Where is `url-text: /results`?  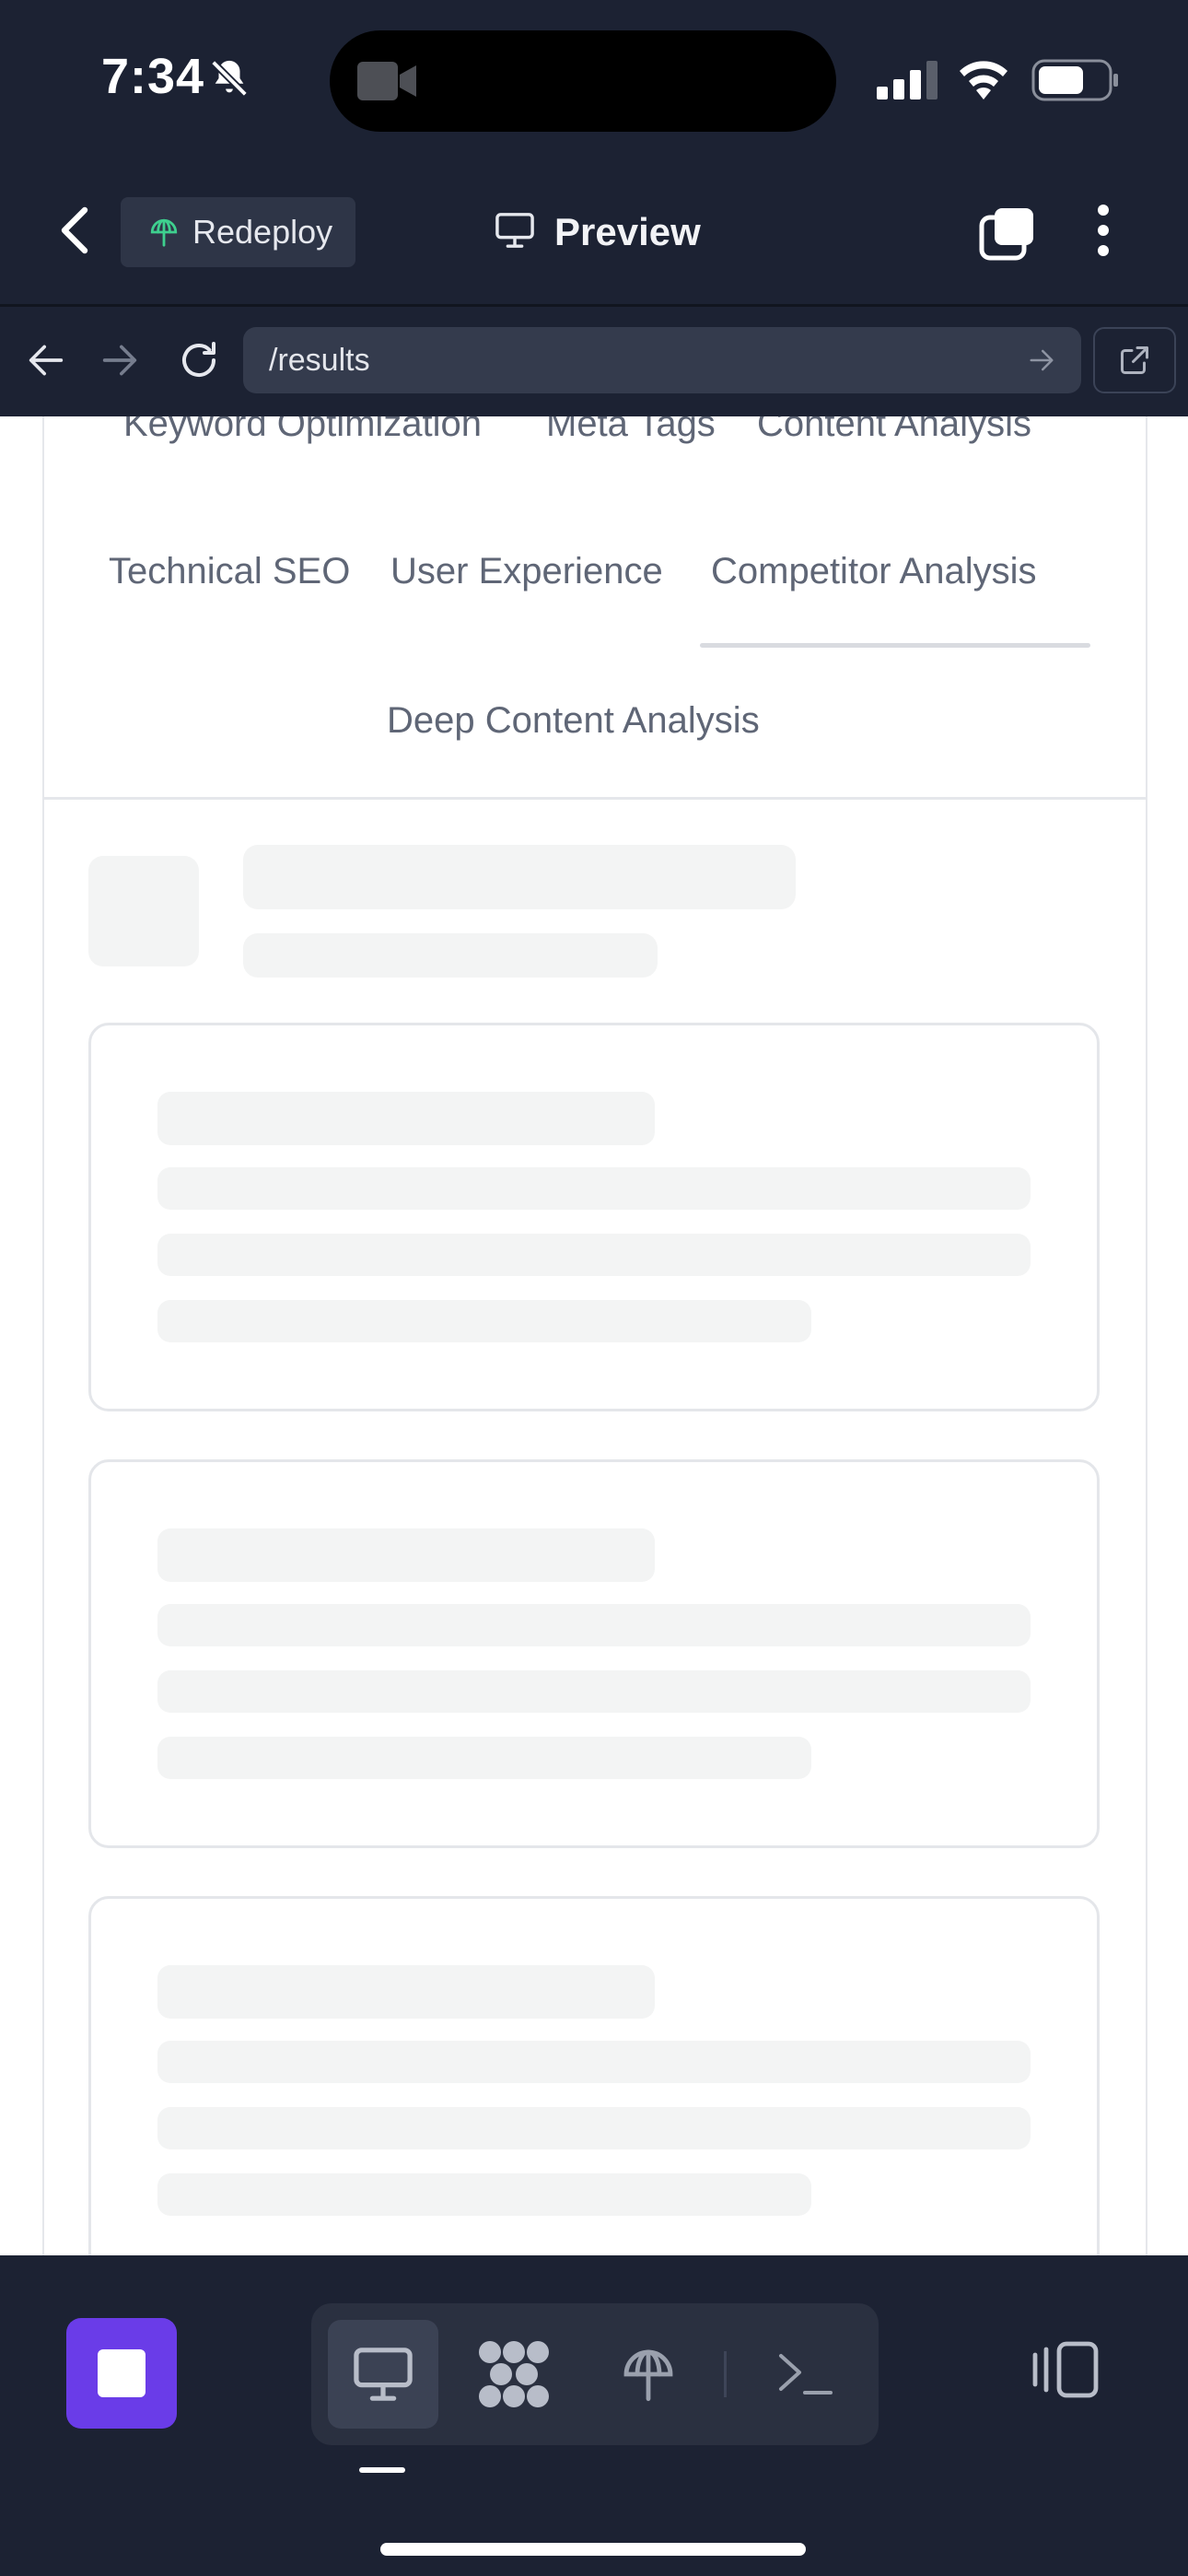
url-text: /results is located at coordinates (319, 360).